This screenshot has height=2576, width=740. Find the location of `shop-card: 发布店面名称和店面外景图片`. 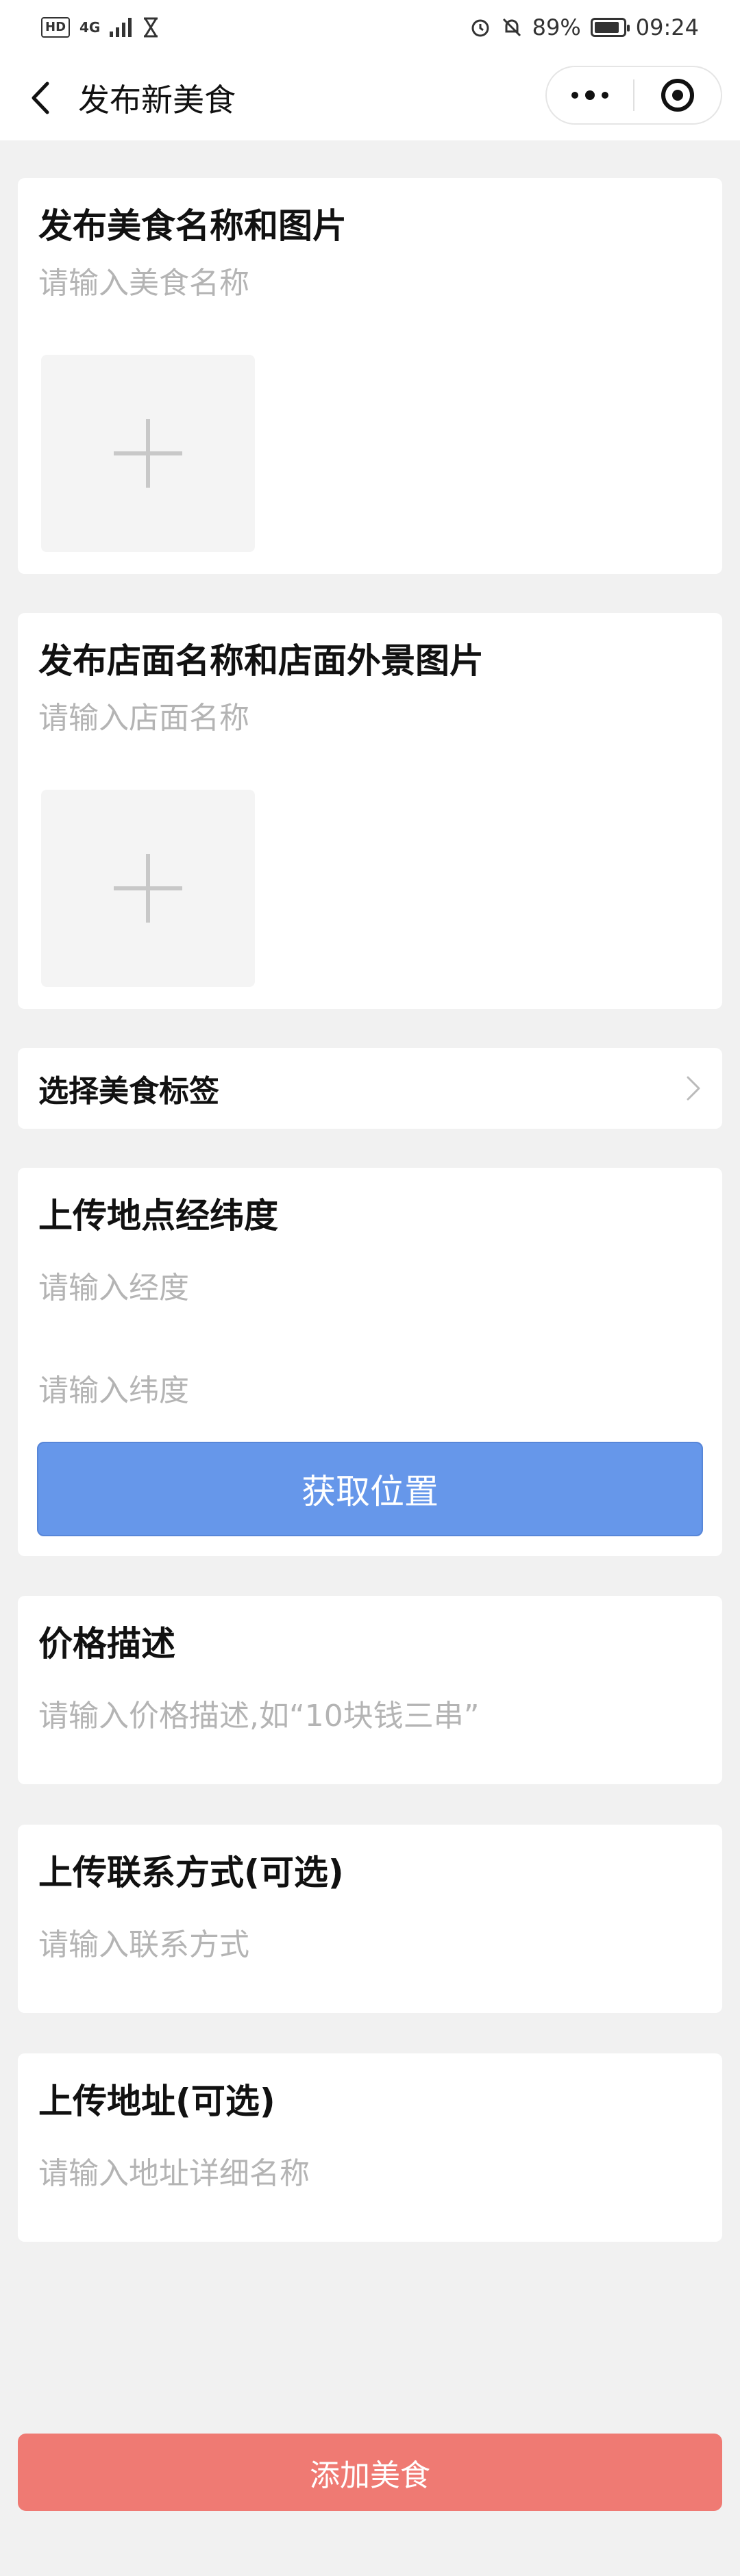

shop-card: 发布店面名称和店面外景图片 is located at coordinates (370, 811).